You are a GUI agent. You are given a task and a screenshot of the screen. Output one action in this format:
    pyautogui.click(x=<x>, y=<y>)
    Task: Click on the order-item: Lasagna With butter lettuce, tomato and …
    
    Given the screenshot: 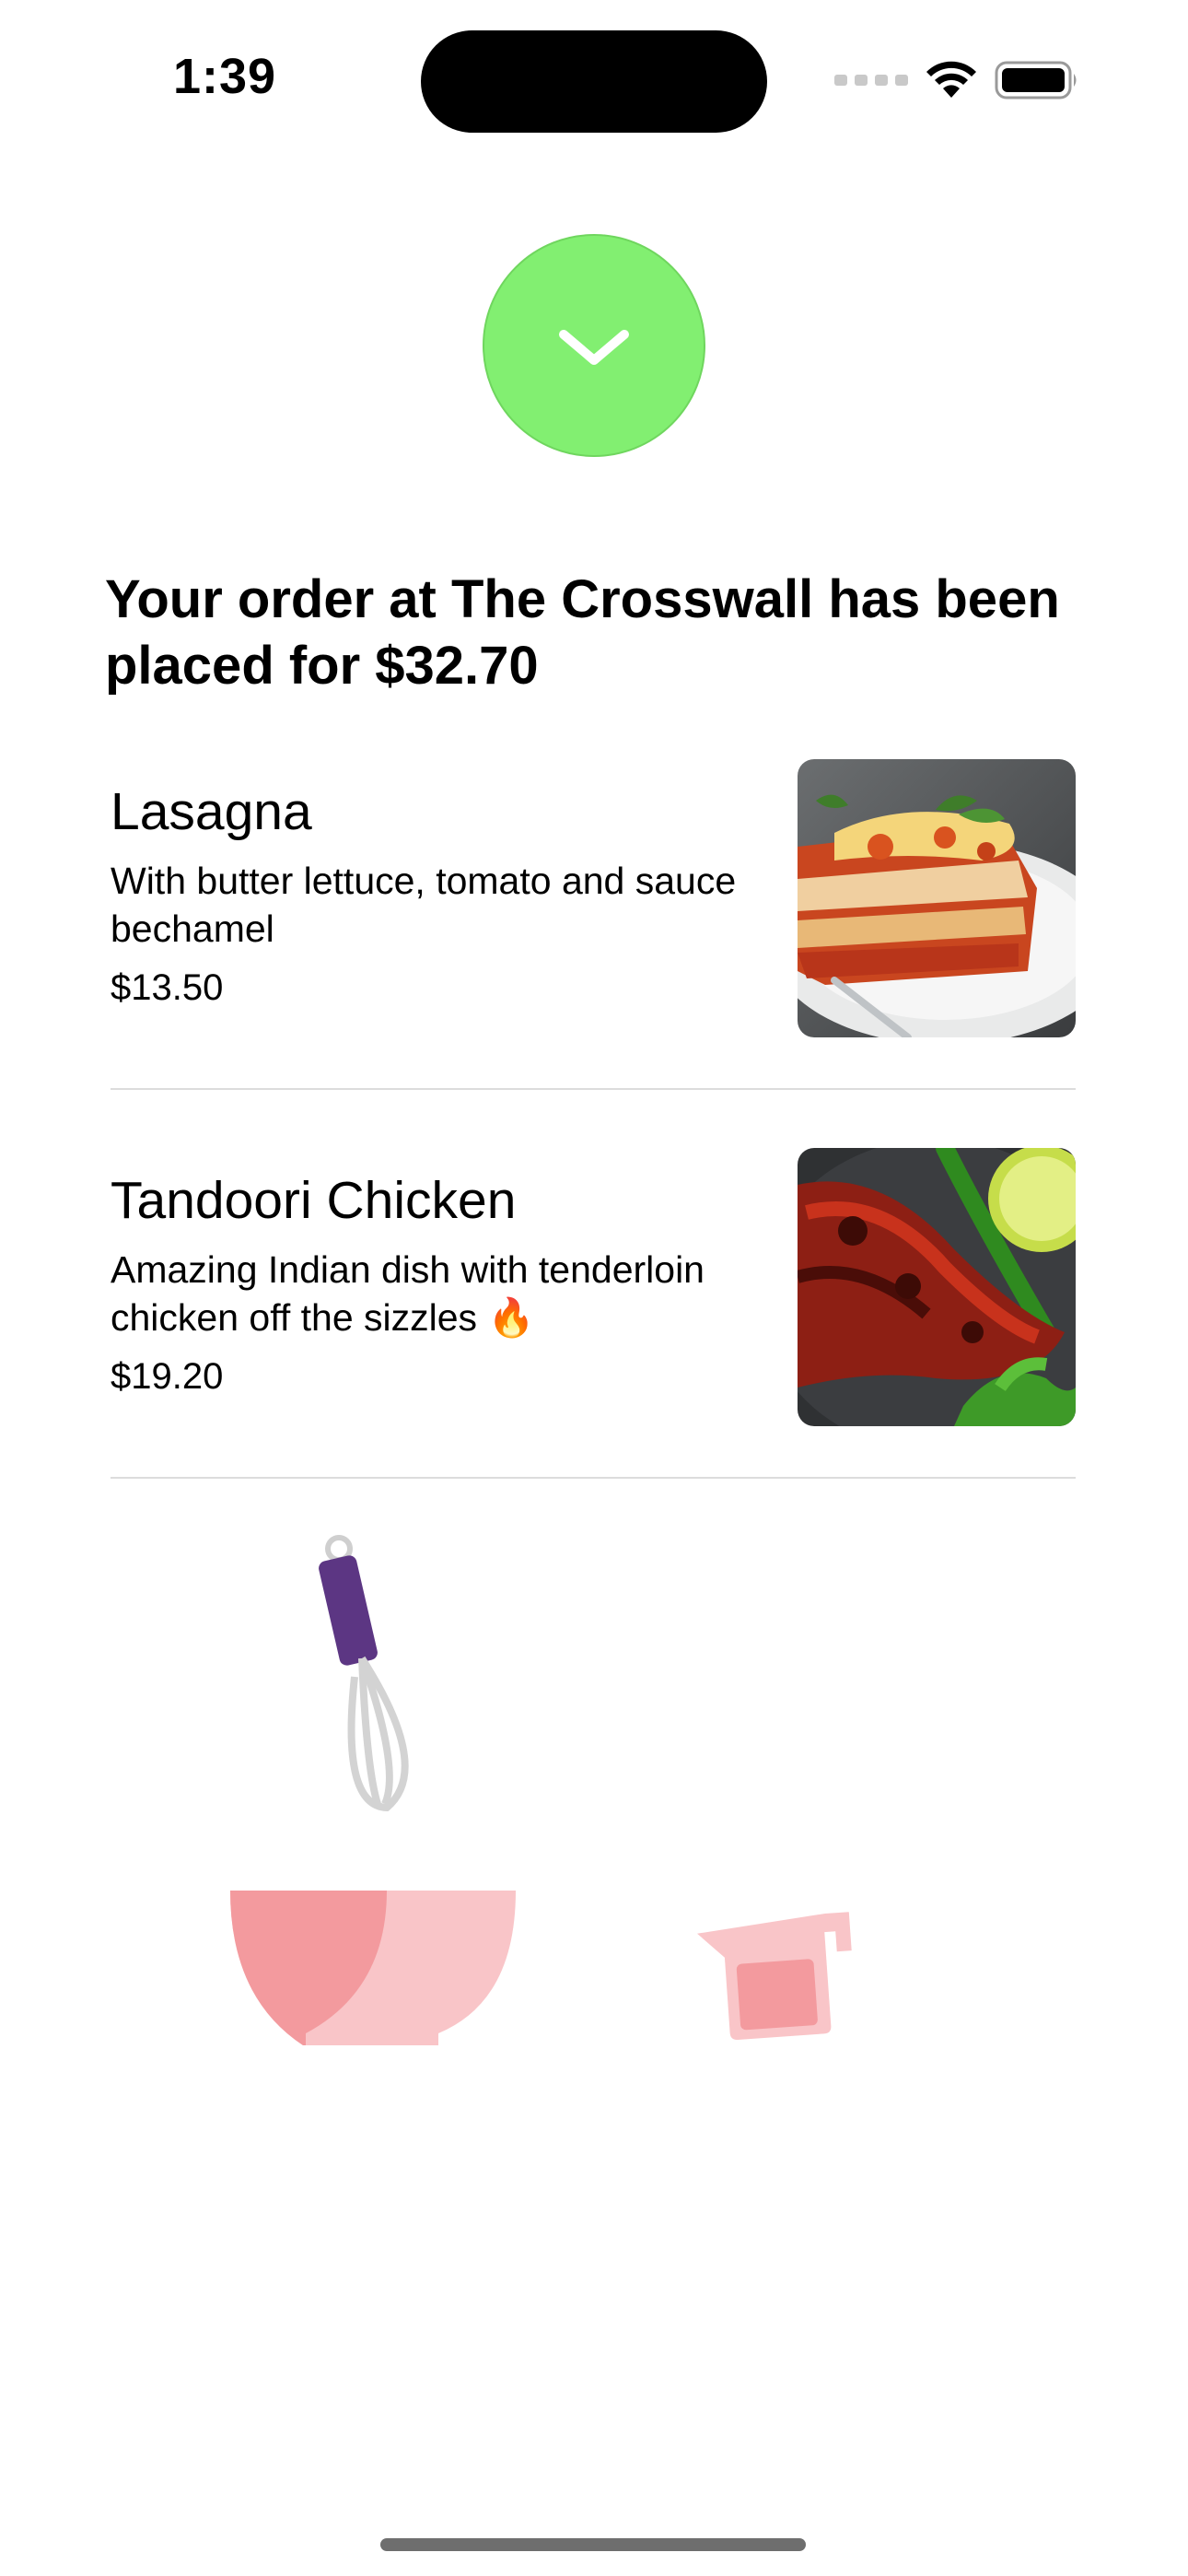 What is the action you would take?
    pyautogui.click(x=593, y=899)
    